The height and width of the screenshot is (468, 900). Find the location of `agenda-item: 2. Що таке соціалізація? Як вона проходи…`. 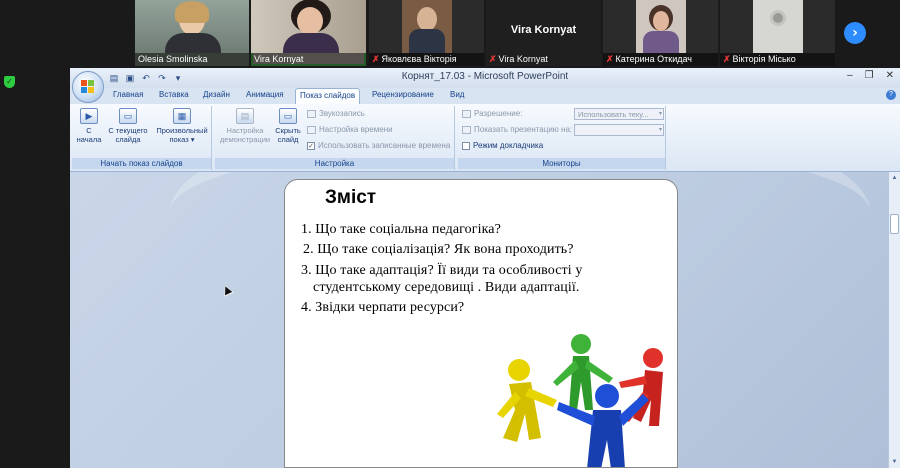

agenda-item: 2. Що таке соціалізація? Як вона проходи… is located at coordinates (438, 249).